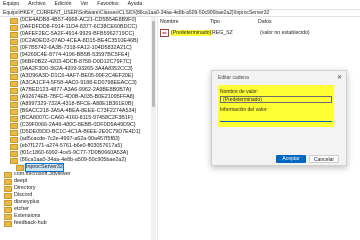 This screenshot has height=240, width=360. I want to click on ok-button: Aceptar, so click(291, 159).